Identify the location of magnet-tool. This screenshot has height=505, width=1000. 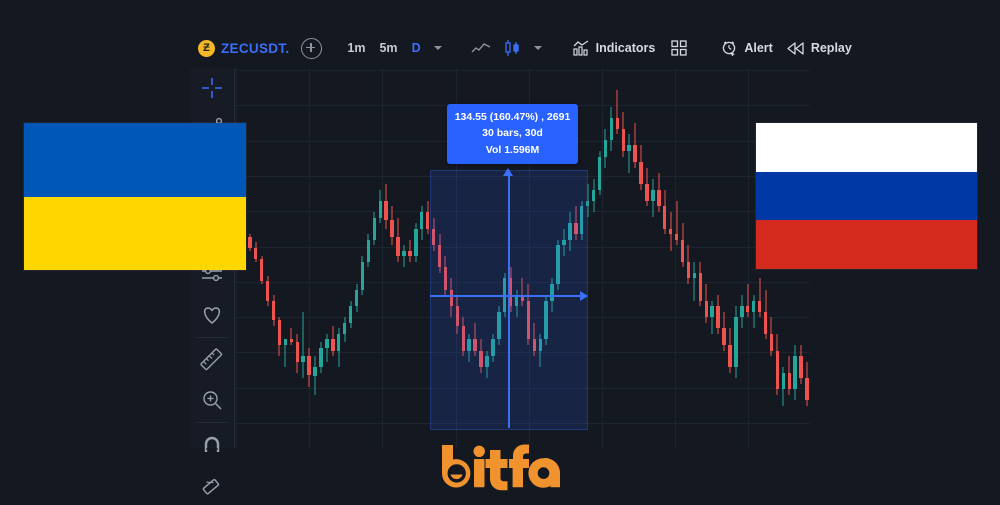
(212, 445).